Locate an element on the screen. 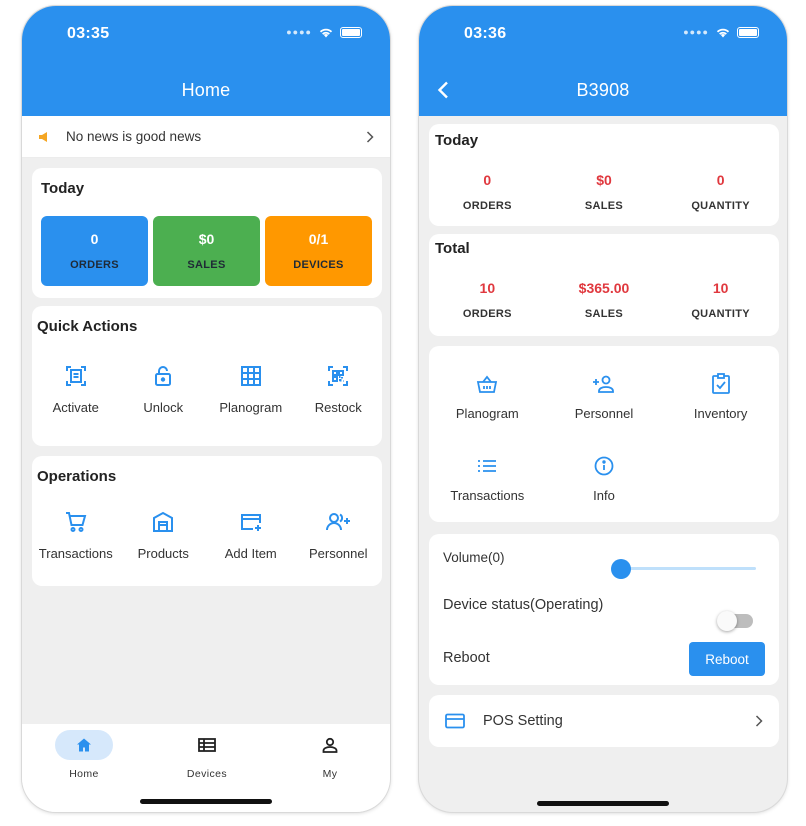 This screenshot has height=826, width=806. info-icon is located at coordinates (604, 466).